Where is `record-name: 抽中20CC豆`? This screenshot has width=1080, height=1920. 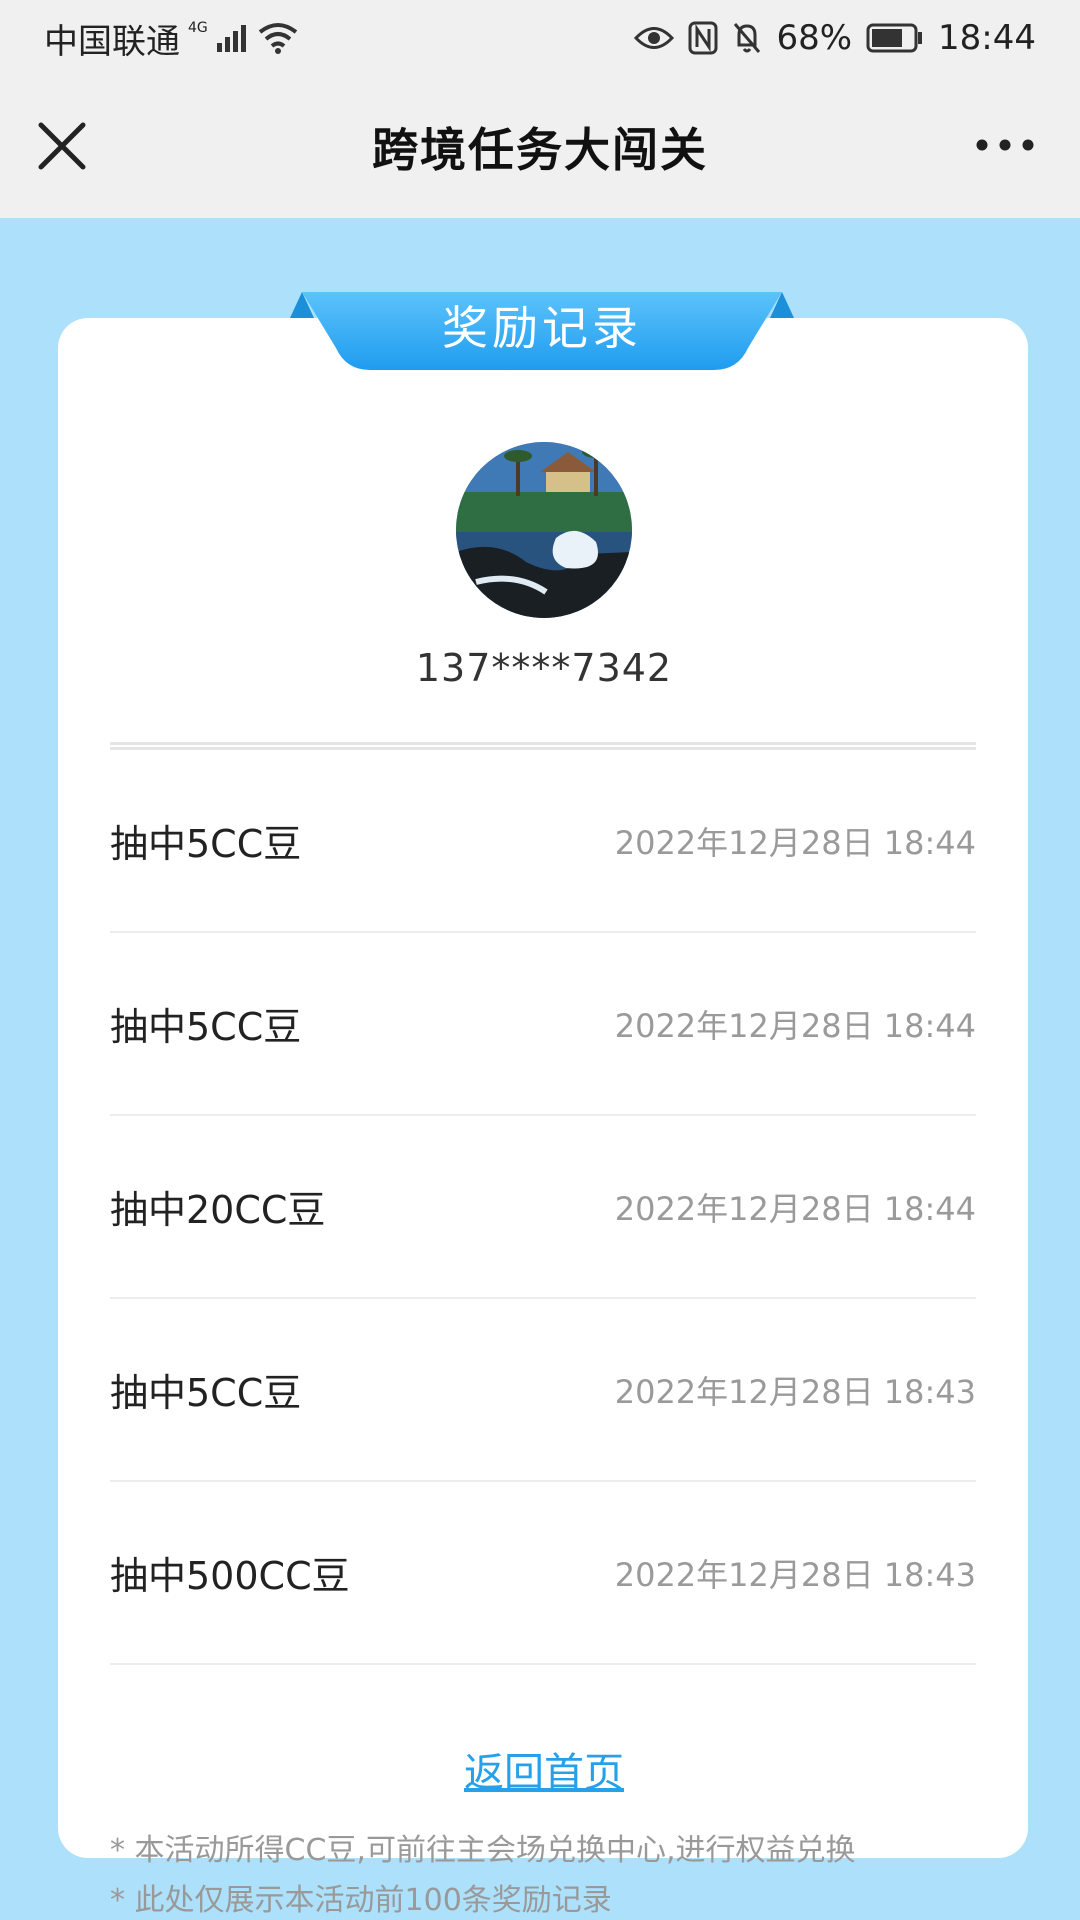 record-name: 抽中20CC豆 is located at coordinates (218, 1210).